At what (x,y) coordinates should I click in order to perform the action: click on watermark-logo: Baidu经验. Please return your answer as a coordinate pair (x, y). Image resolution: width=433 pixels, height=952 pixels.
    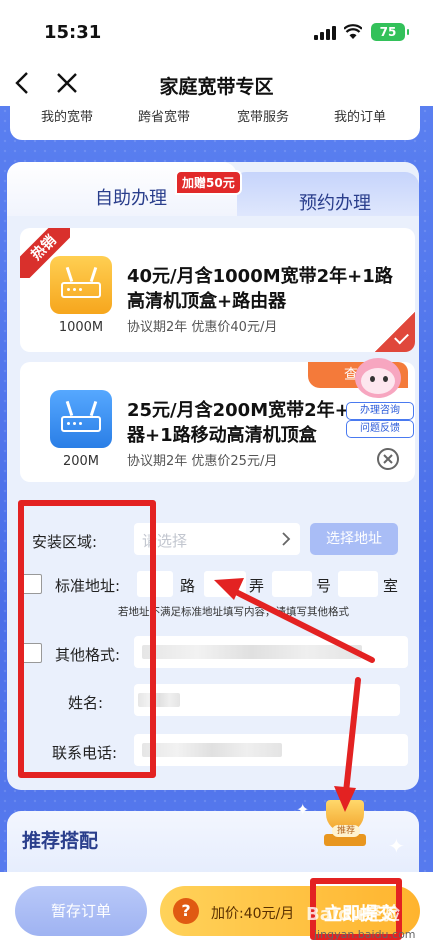
    Looking at the image, I should click on (353, 914).